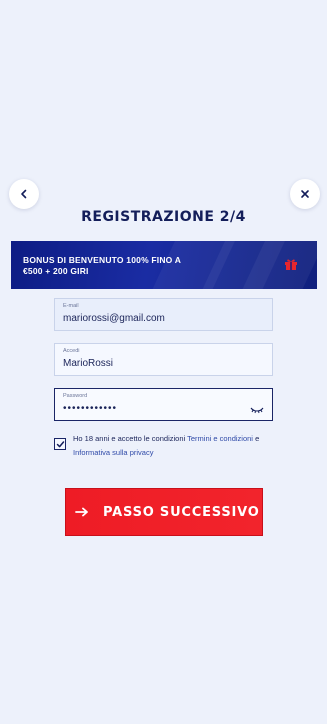 This screenshot has width=327, height=724. I want to click on email-value: mariorossi@gmail.com, so click(114, 318).